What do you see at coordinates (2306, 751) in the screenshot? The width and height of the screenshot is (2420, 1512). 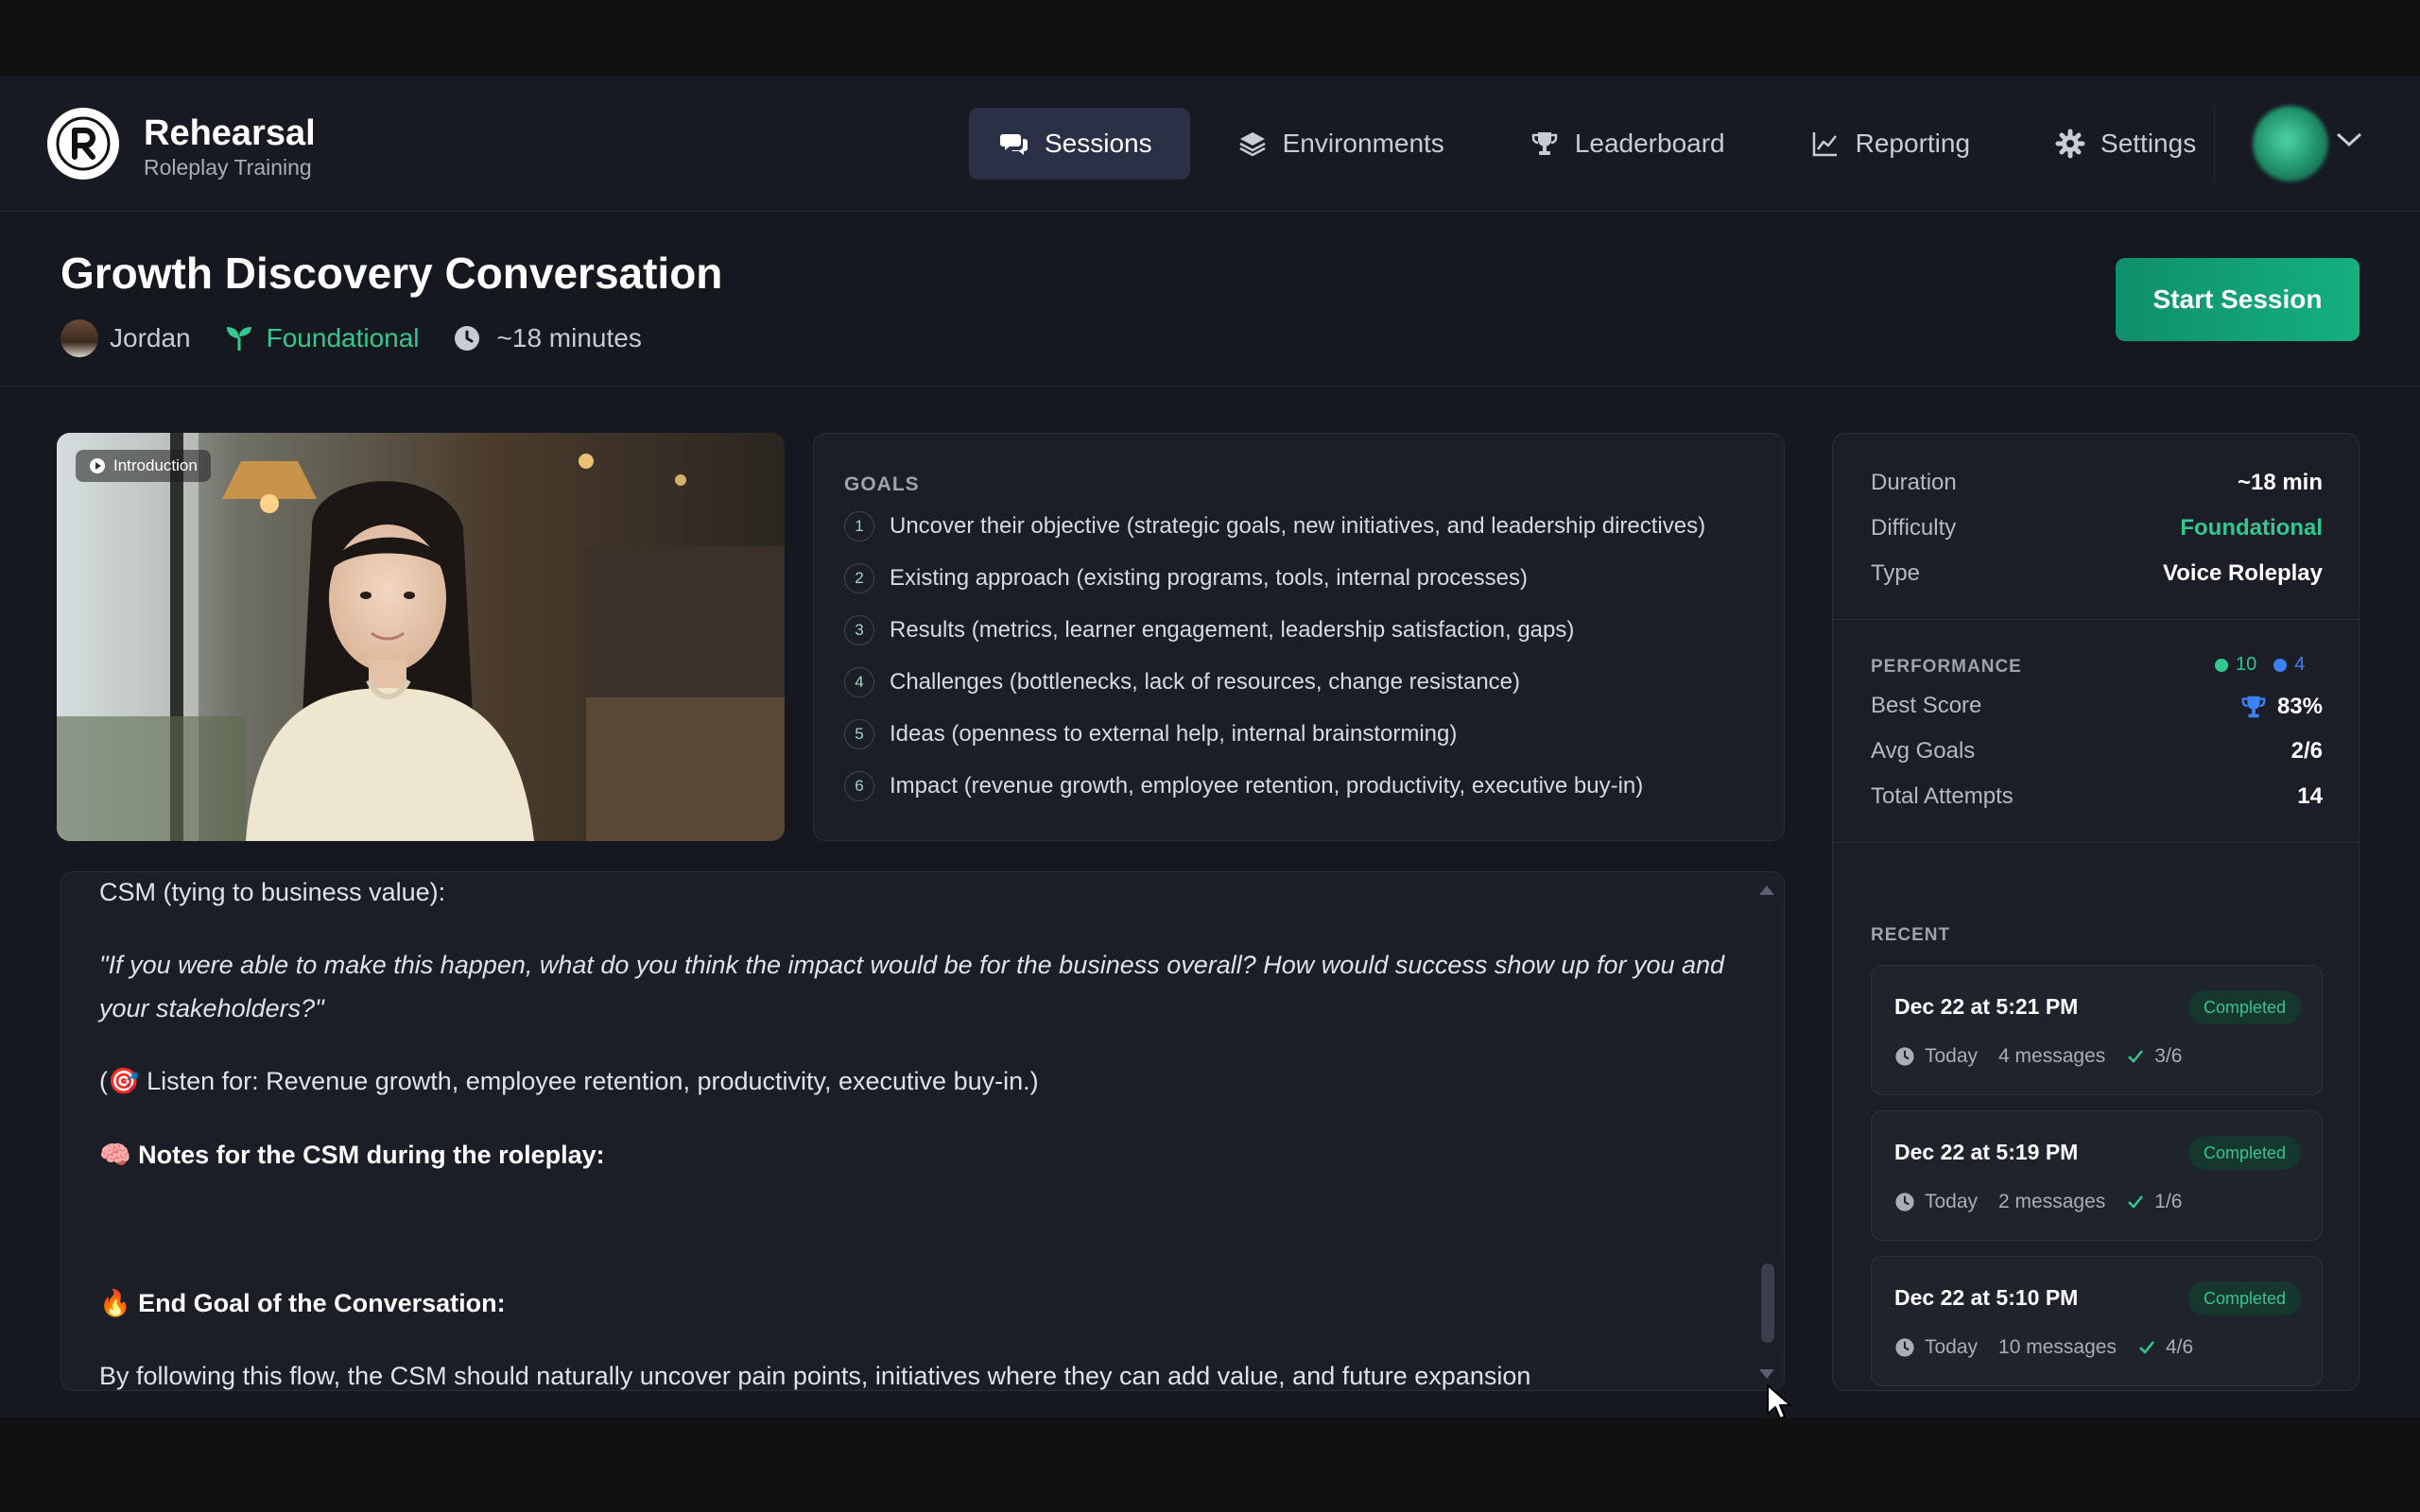 I see `perf-value: 2/6` at bounding box center [2306, 751].